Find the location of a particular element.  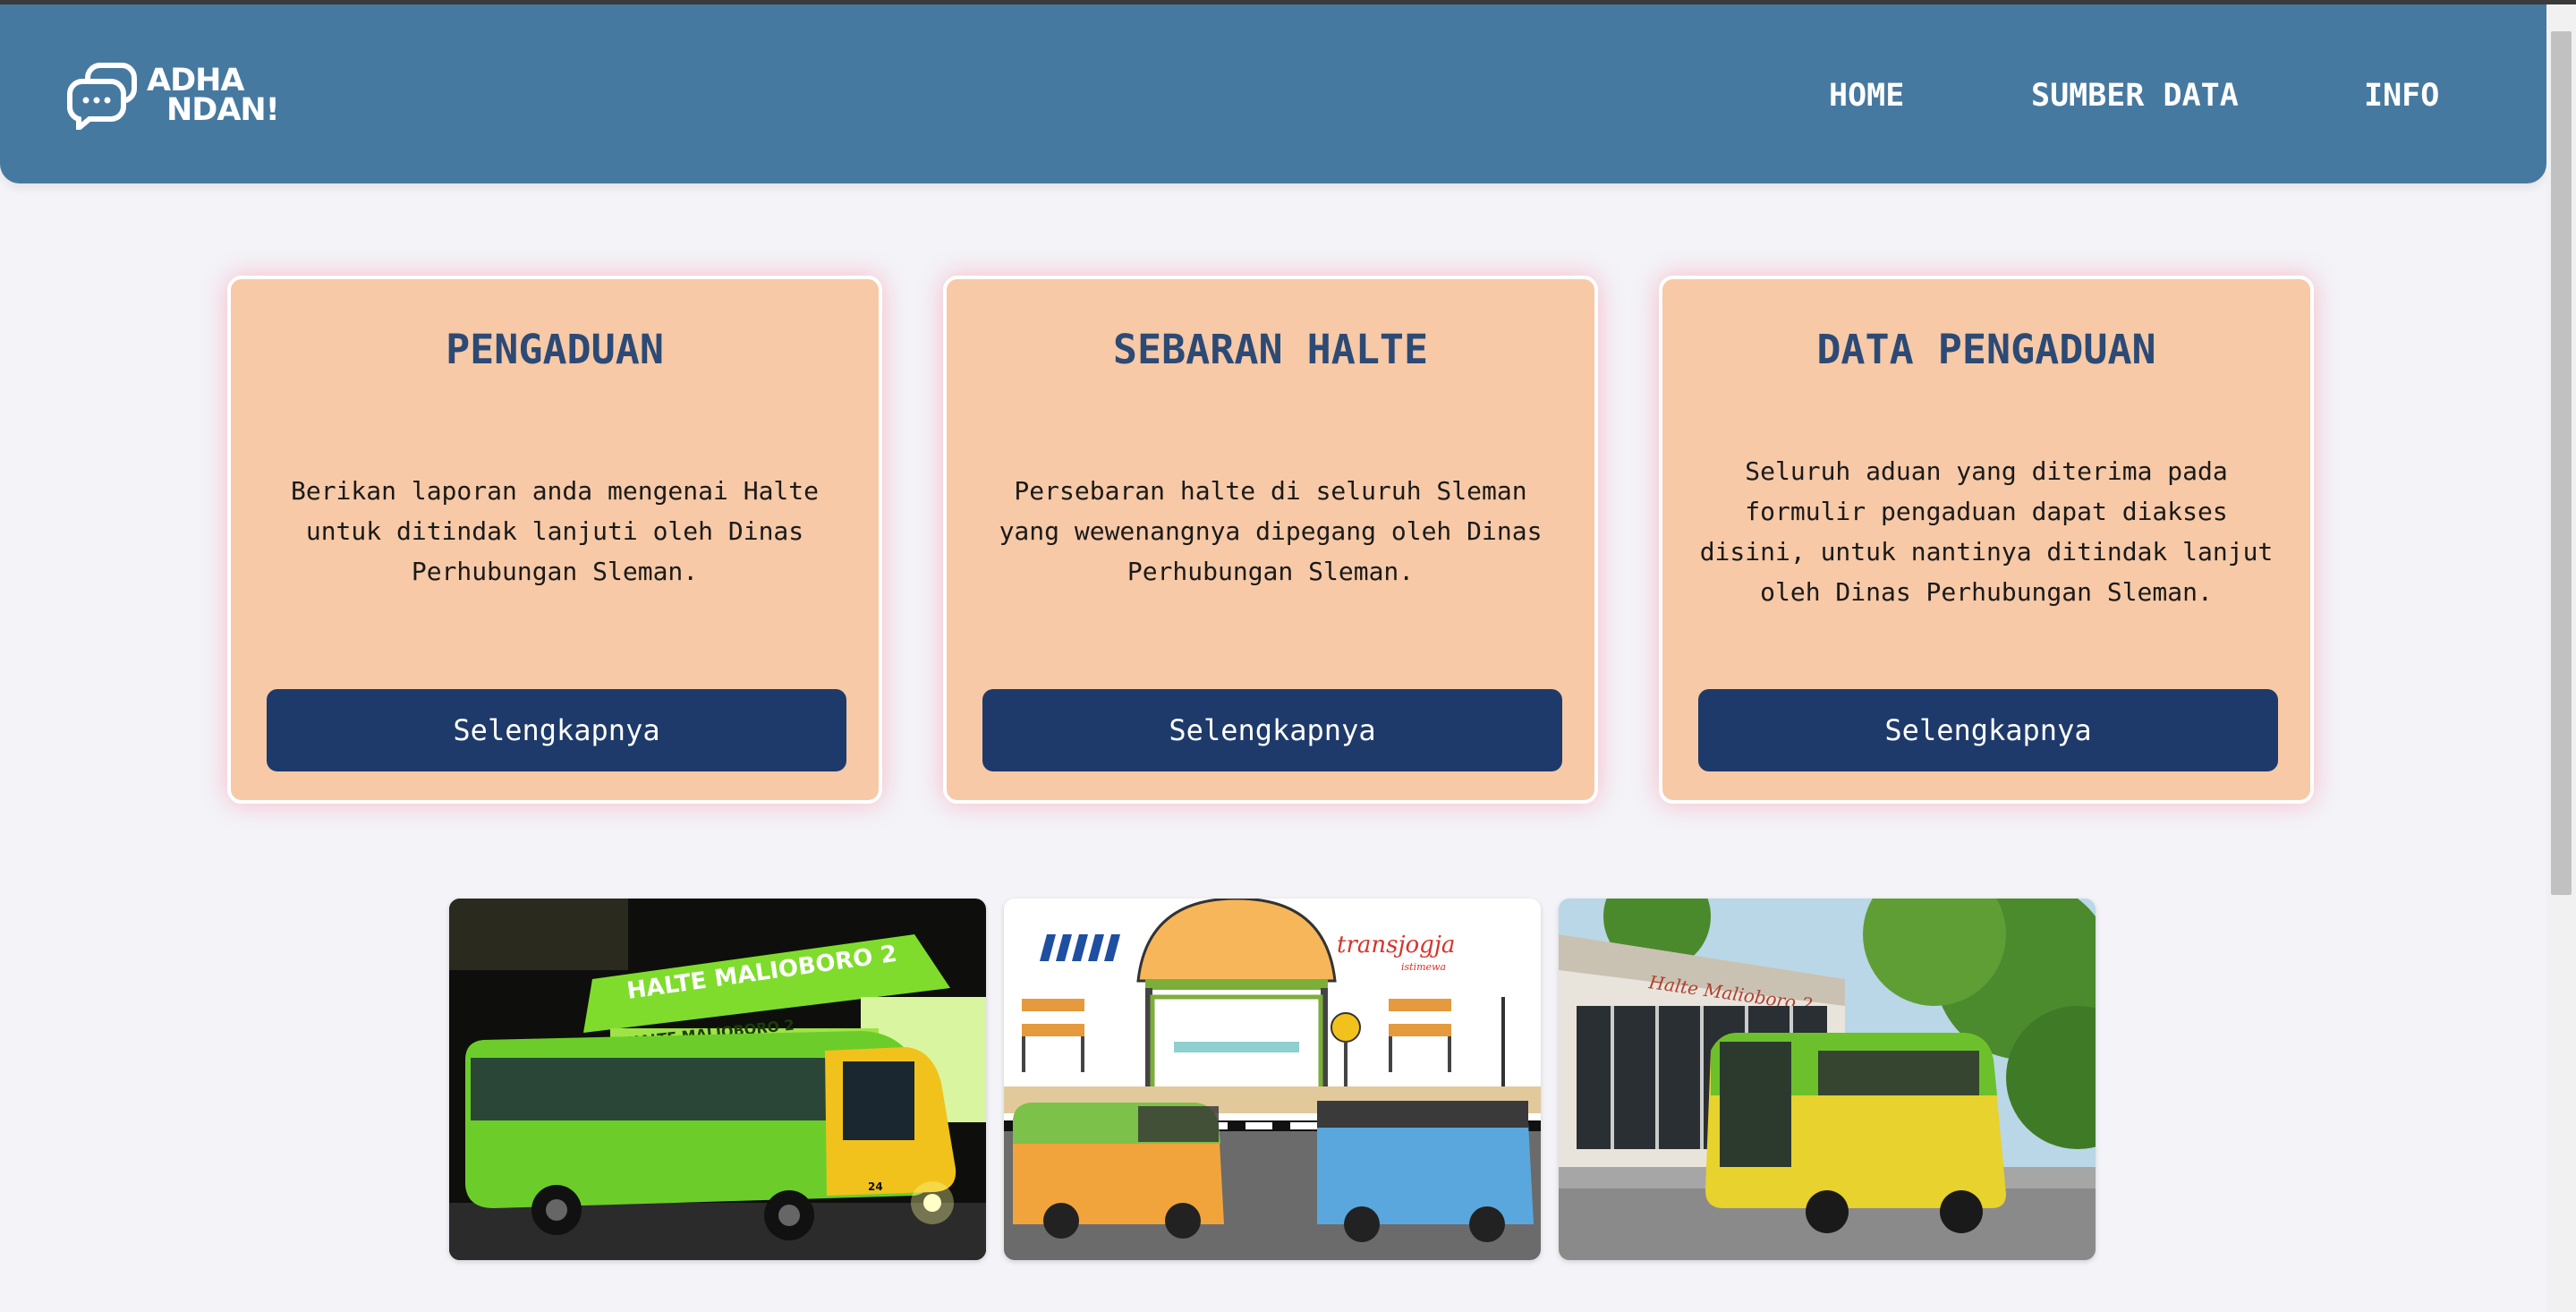

card-title: PENGADUAN is located at coordinates (555, 349).